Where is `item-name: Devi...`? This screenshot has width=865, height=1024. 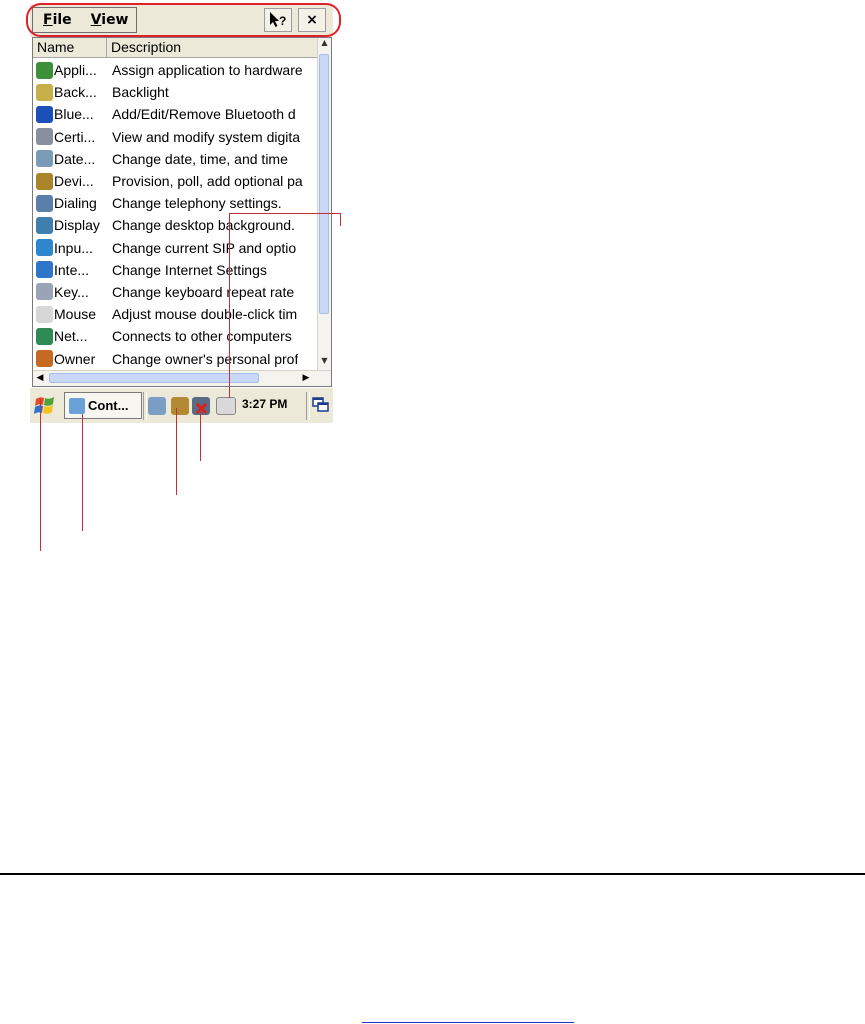
item-name: Devi... is located at coordinates (74, 181).